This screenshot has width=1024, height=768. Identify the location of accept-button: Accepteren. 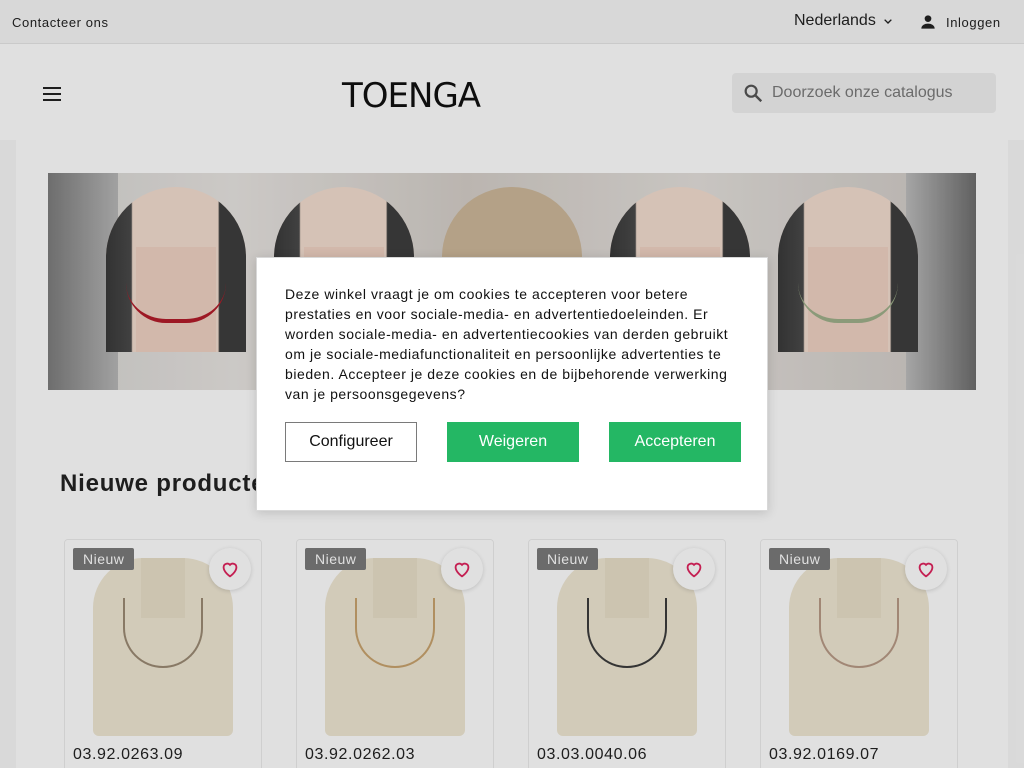
(675, 442).